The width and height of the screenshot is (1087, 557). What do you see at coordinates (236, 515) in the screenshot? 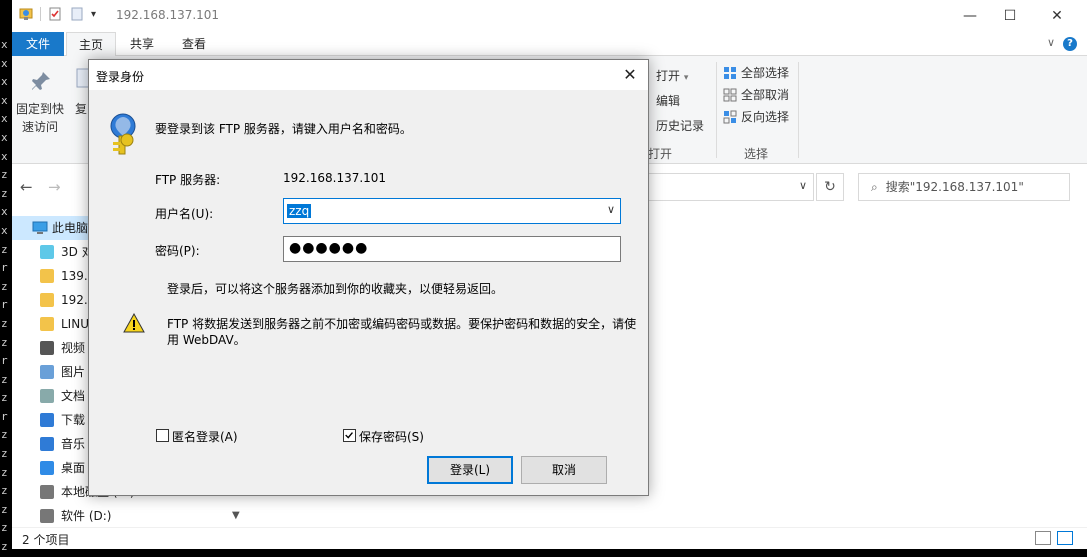
I see `scroll-down-icon: ▼` at bounding box center [236, 515].